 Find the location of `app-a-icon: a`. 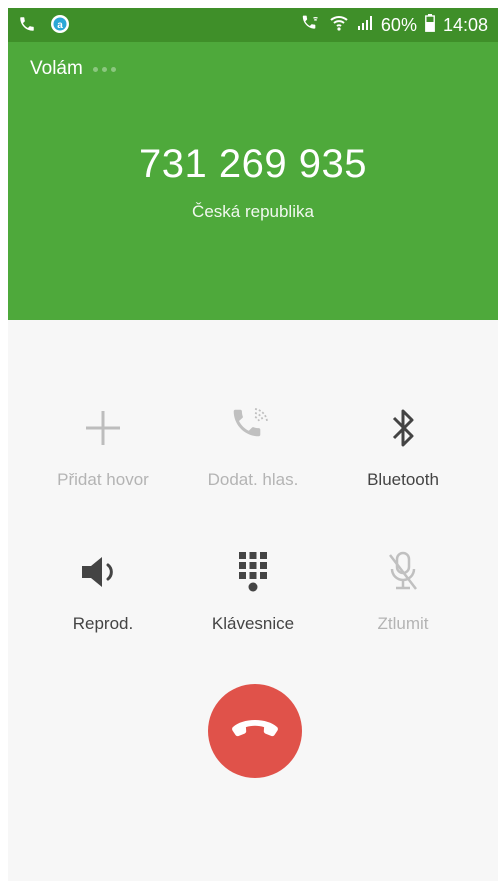

app-a-icon: a is located at coordinates (60, 26).